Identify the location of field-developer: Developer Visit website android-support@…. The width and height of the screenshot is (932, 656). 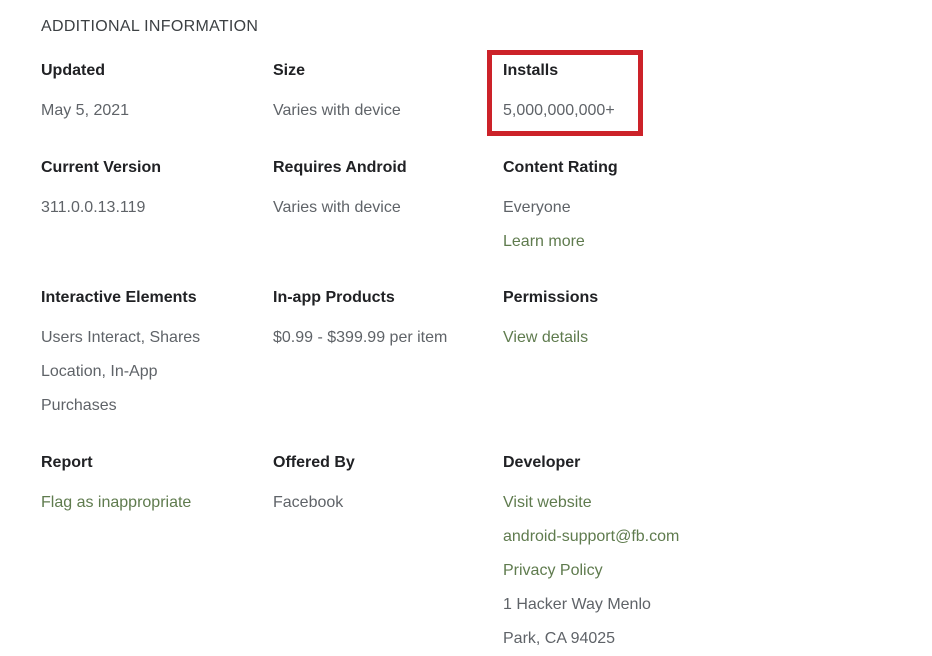
(628, 554).